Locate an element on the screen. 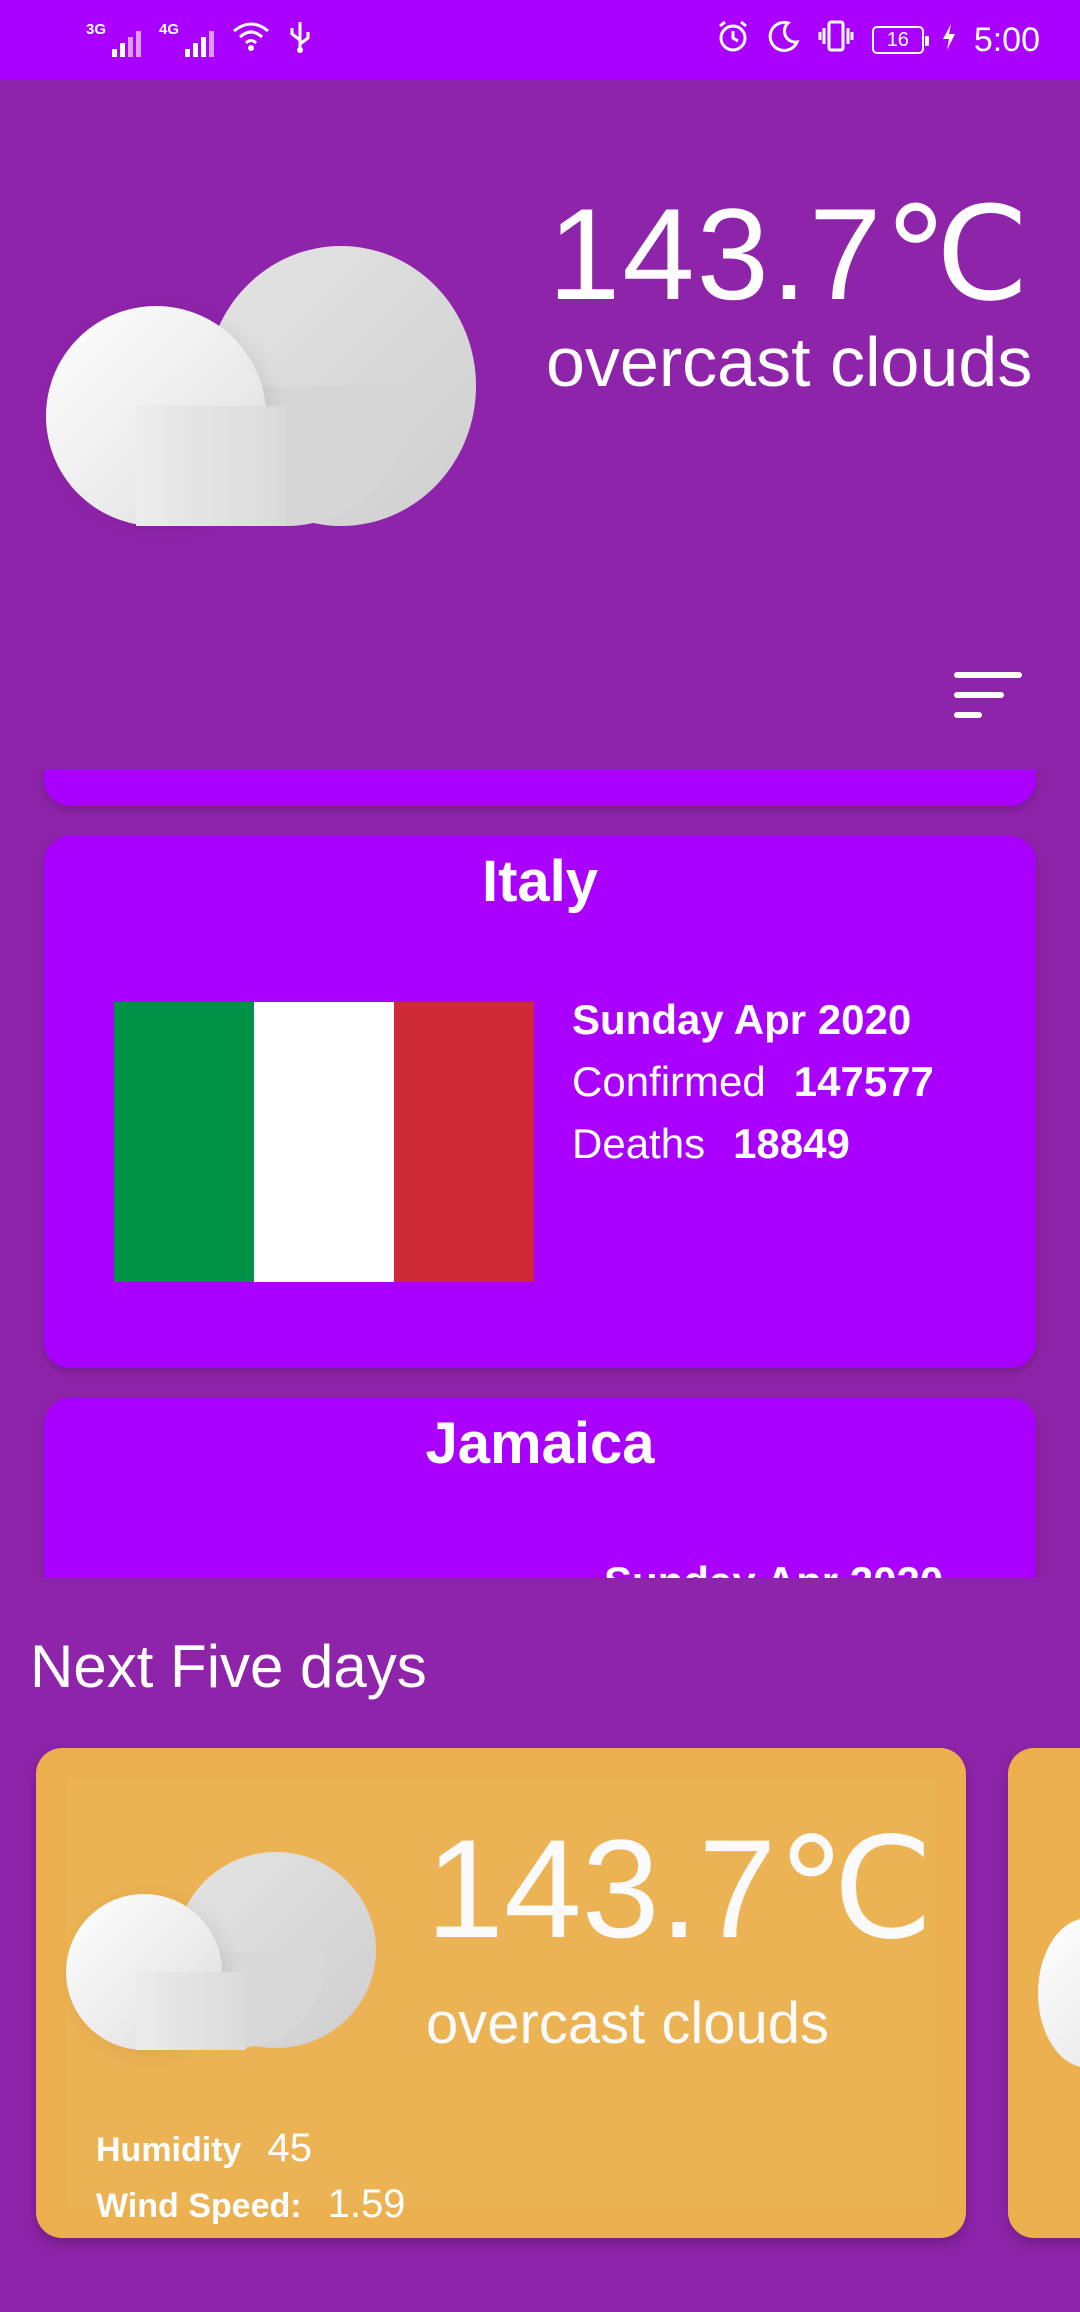  charging-icon is located at coordinates (949, 40).